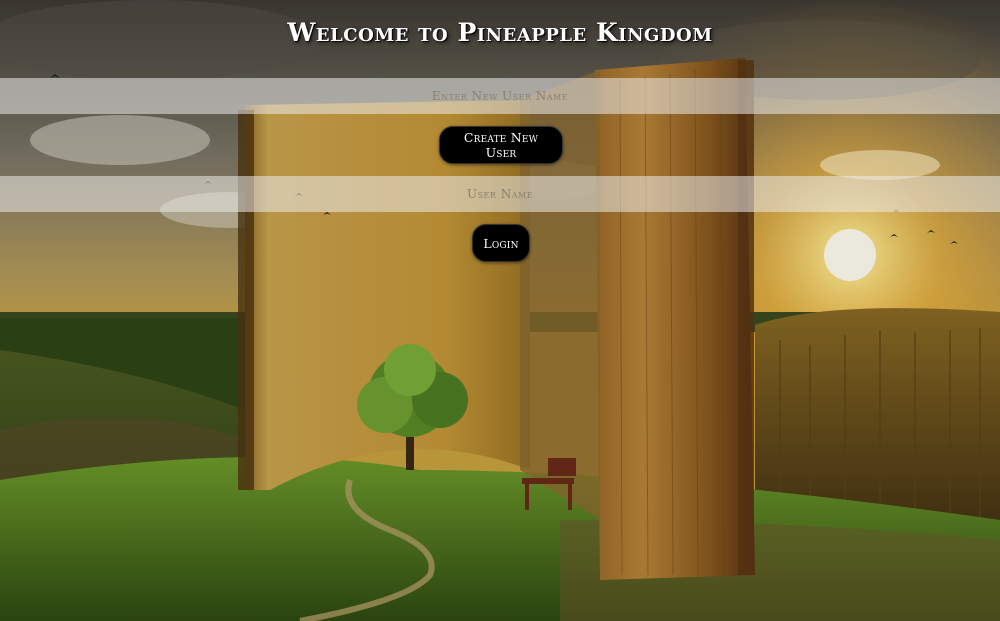 The width and height of the screenshot is (1000, 621). Describe the element at coordinates (501, 145) in the screenshot. I see `create-new-user-button: Create New User` at that location.